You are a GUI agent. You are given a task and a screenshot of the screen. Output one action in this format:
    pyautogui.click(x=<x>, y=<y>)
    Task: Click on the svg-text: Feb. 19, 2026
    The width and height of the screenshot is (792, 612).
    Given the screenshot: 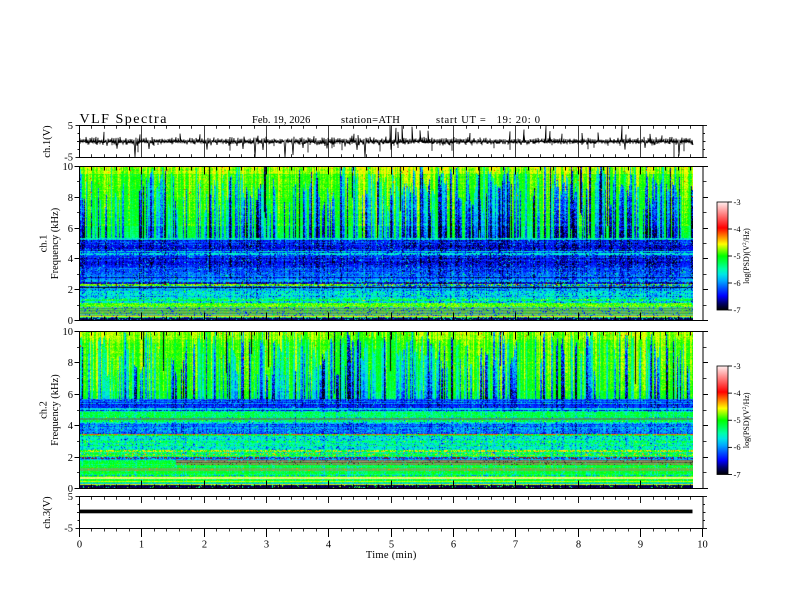 What is the action you would take?
    pyautogui.click(x=281, y=120)
    